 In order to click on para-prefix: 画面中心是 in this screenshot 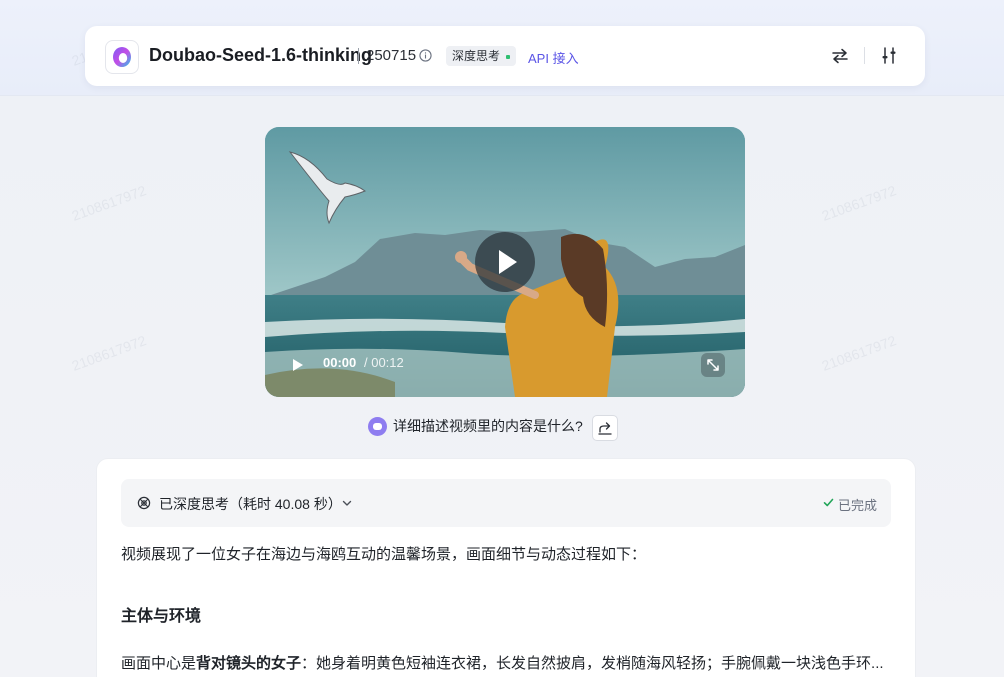, I will do `click(159, 663)`.